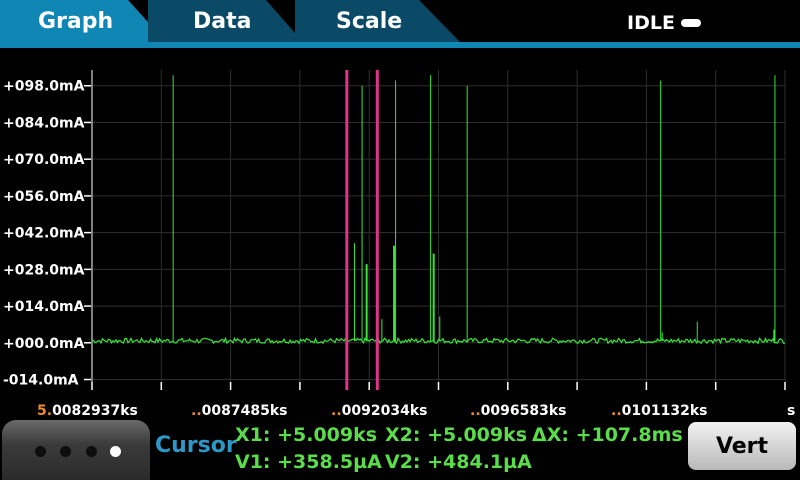 The image size is (800, 480). I want to click on y-tick-label: +056.0mA, so click(44, 197).